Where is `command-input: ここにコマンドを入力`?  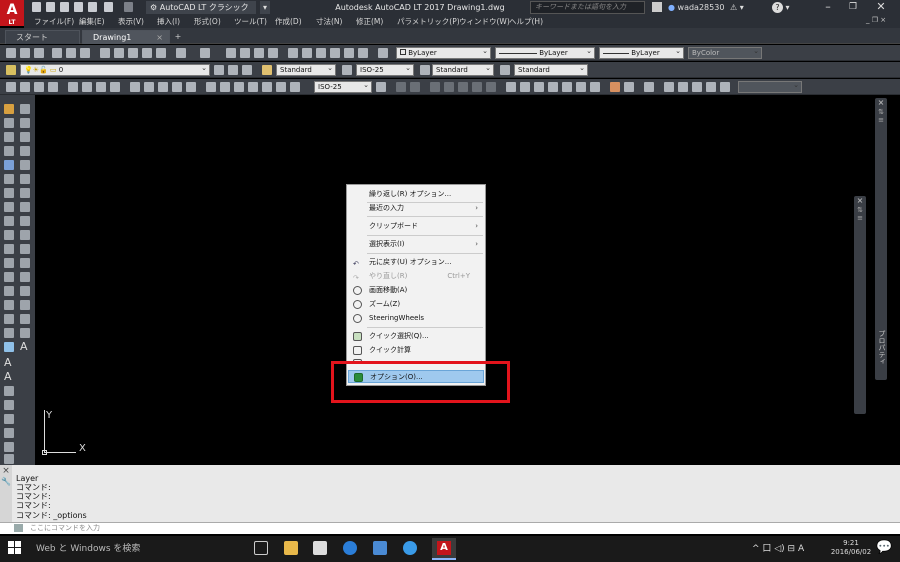
command-input: ここにコマンドを入力 is located at coordinates (450, 528).